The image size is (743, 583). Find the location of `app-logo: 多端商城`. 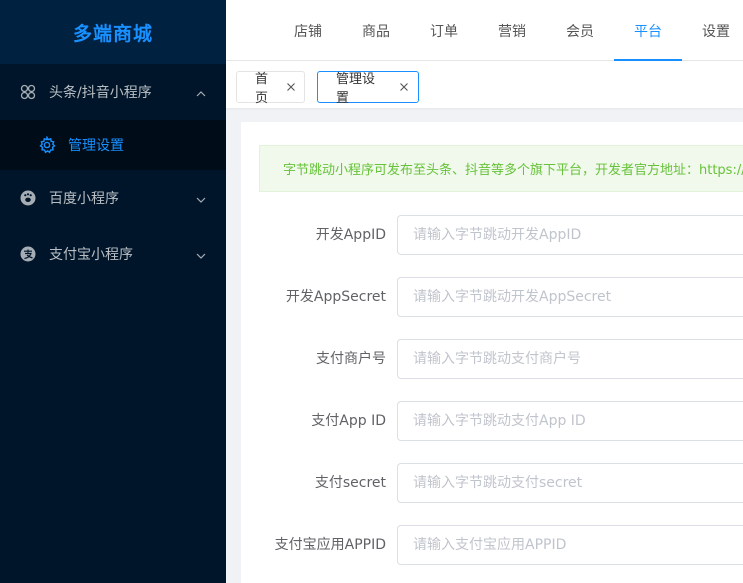

app-logo: 多端商城 is located at coordinates (113, 32).